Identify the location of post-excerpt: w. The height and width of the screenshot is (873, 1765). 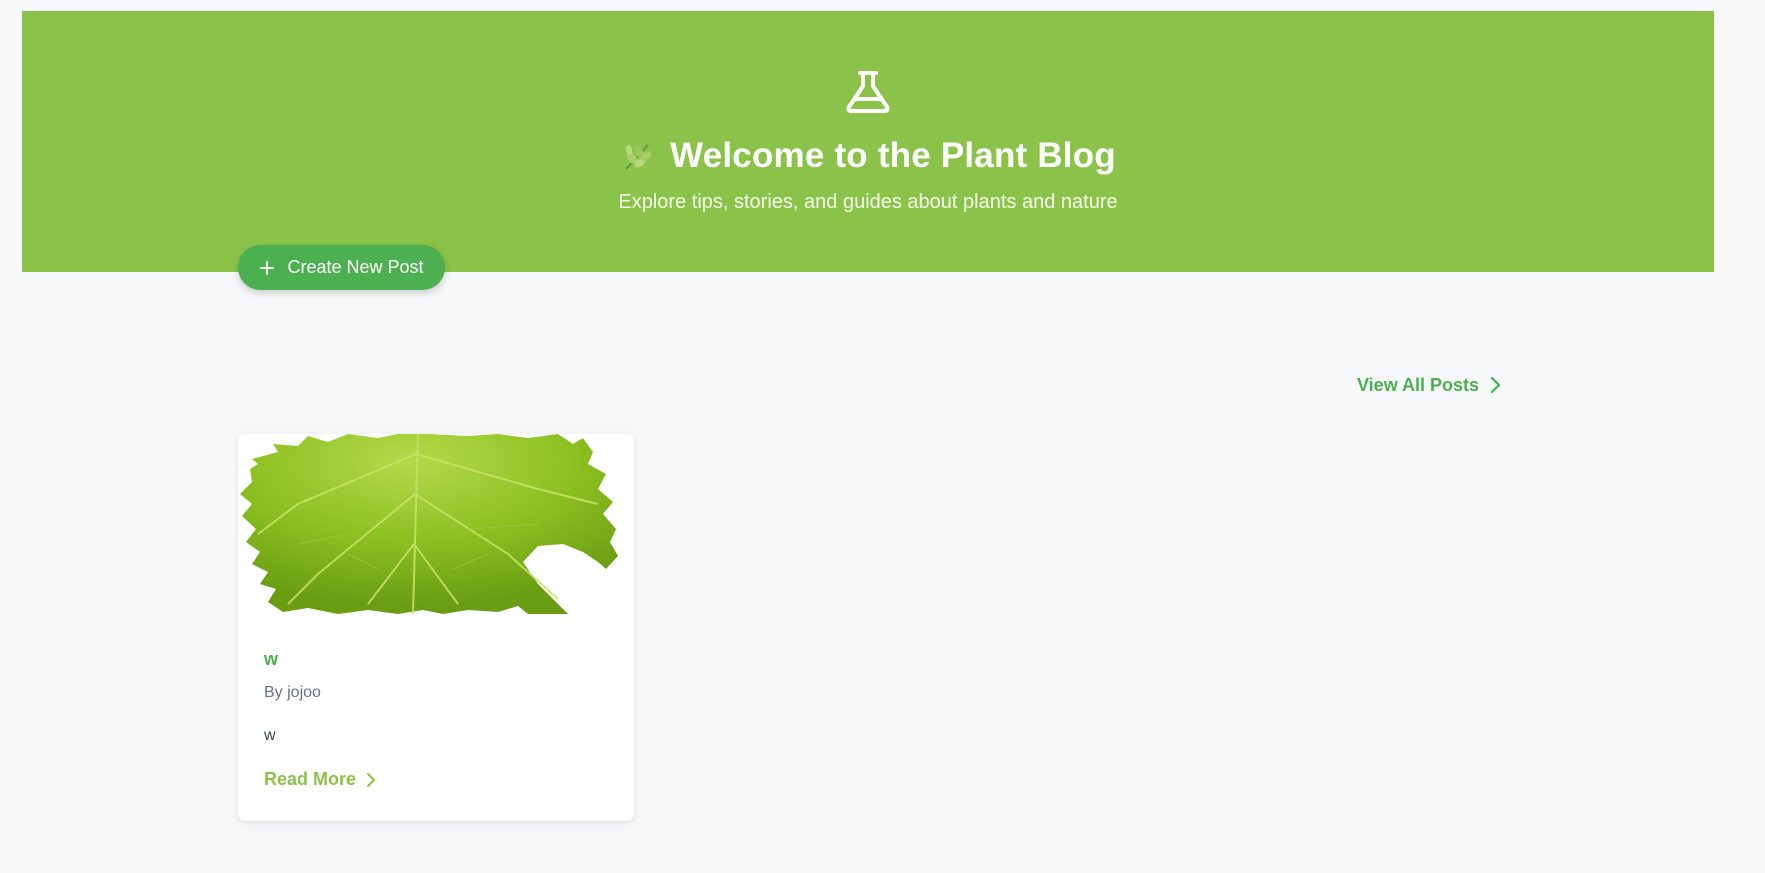
(270, 735).